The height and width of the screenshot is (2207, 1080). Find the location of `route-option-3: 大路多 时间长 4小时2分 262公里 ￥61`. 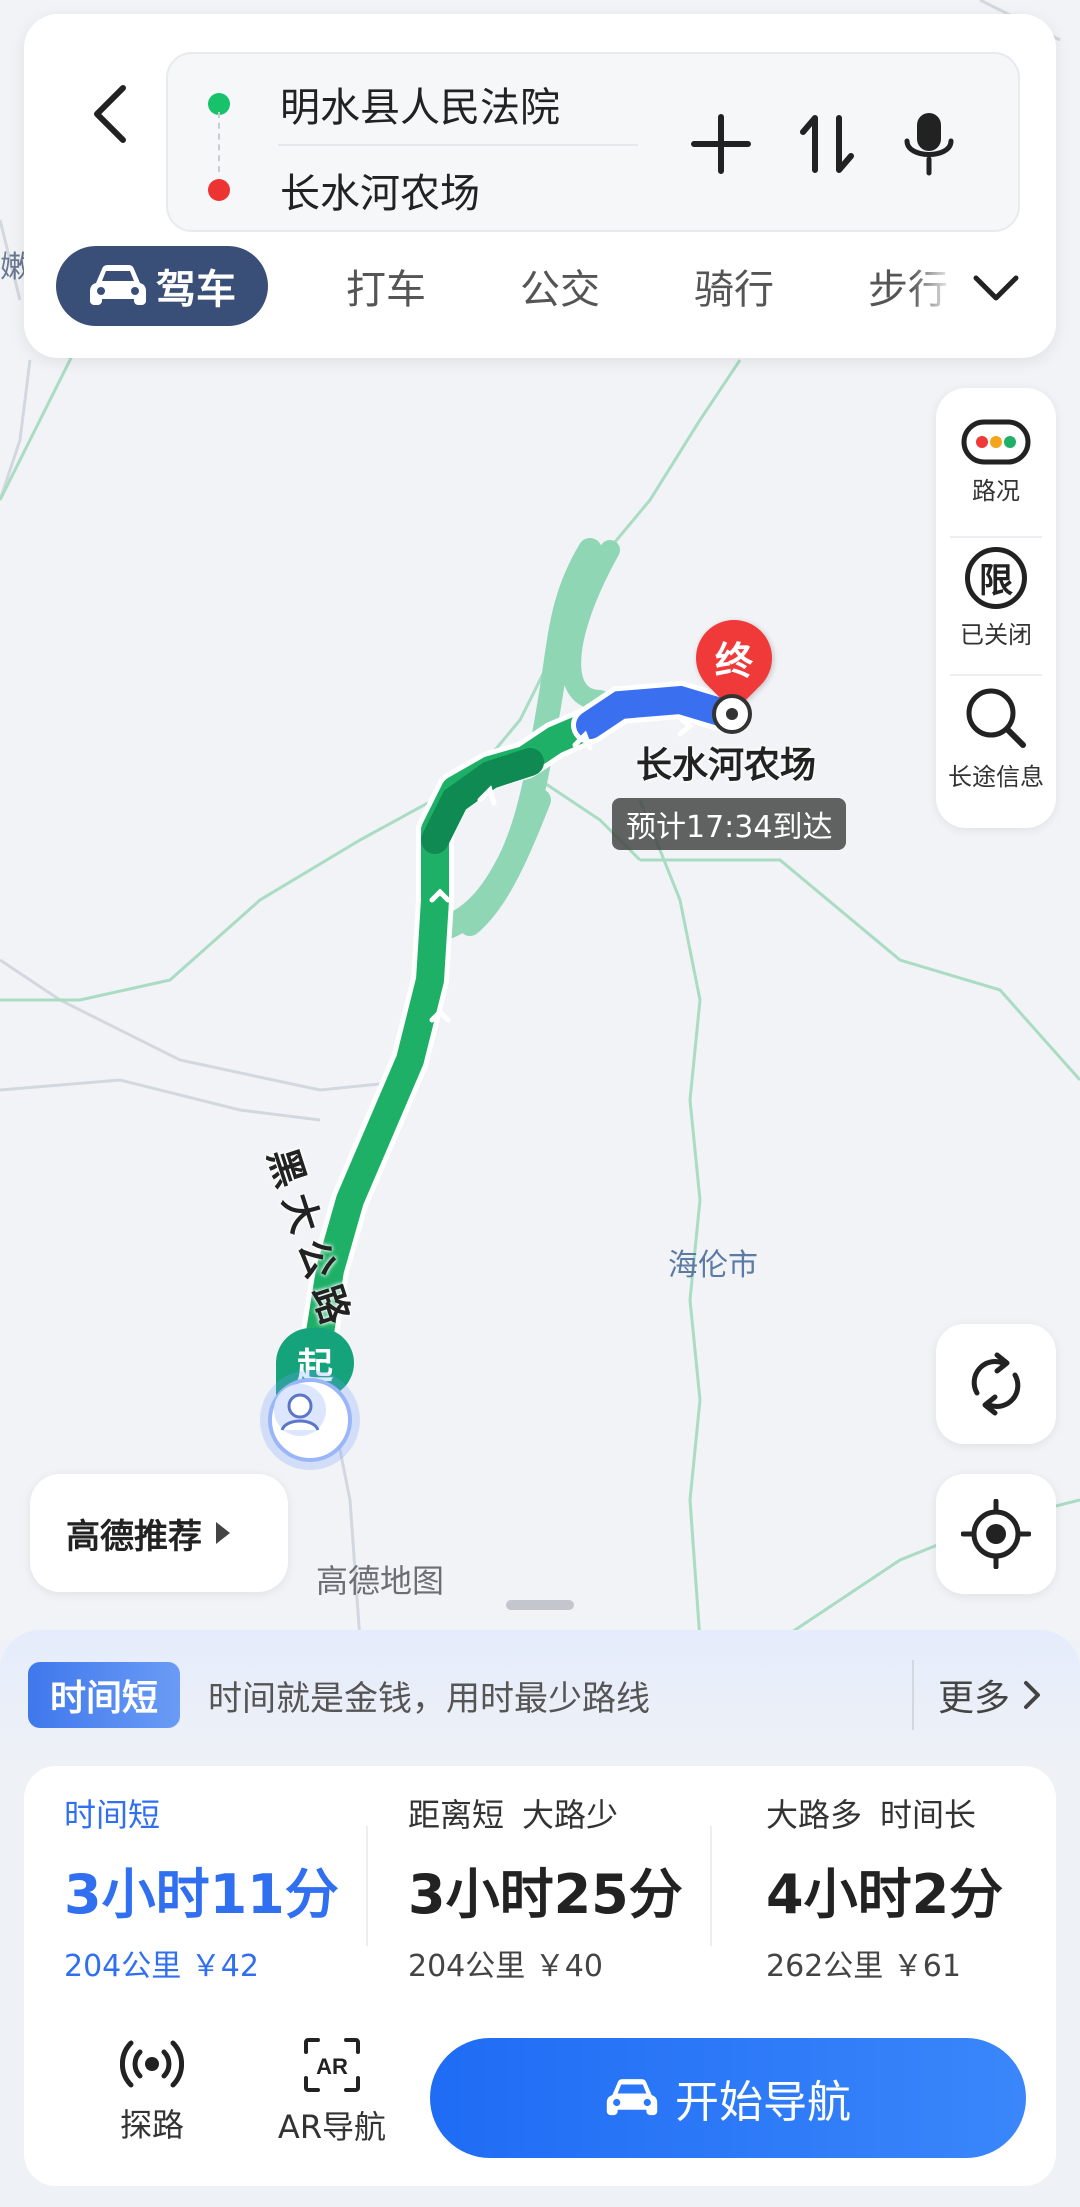

route-option-3: 大路多 时间长 4小时2分 262公里 ￥61 is located at coordinates (923, 1888).